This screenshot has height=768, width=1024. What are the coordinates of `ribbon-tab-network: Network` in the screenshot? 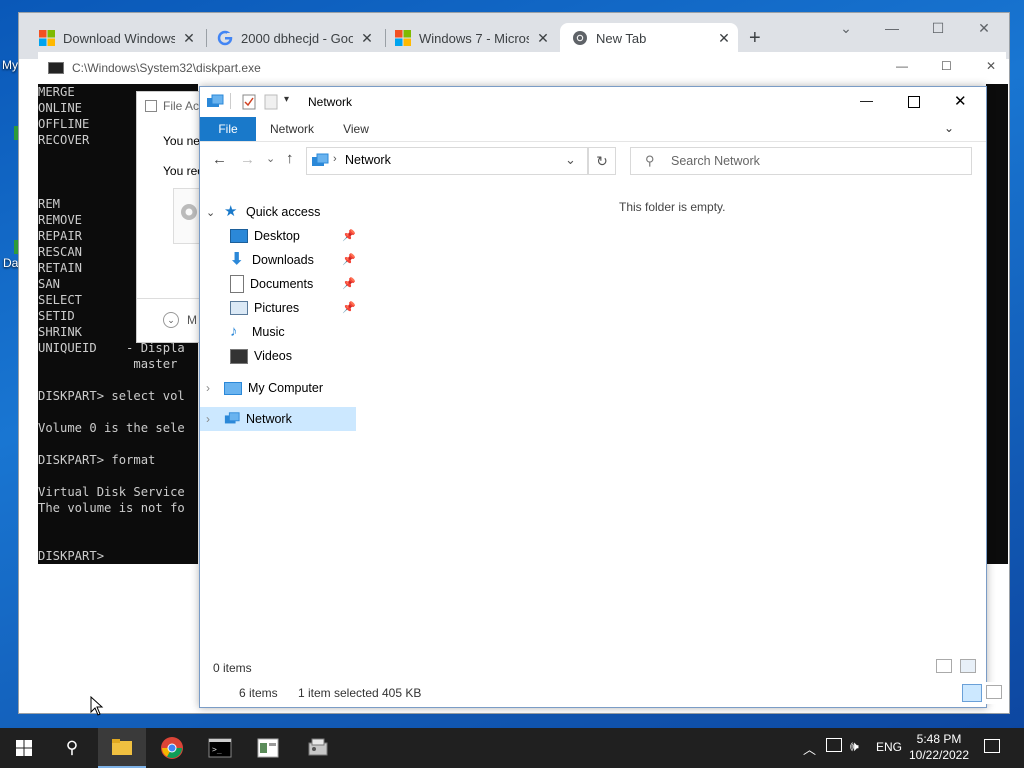 It's located at (292, 129).